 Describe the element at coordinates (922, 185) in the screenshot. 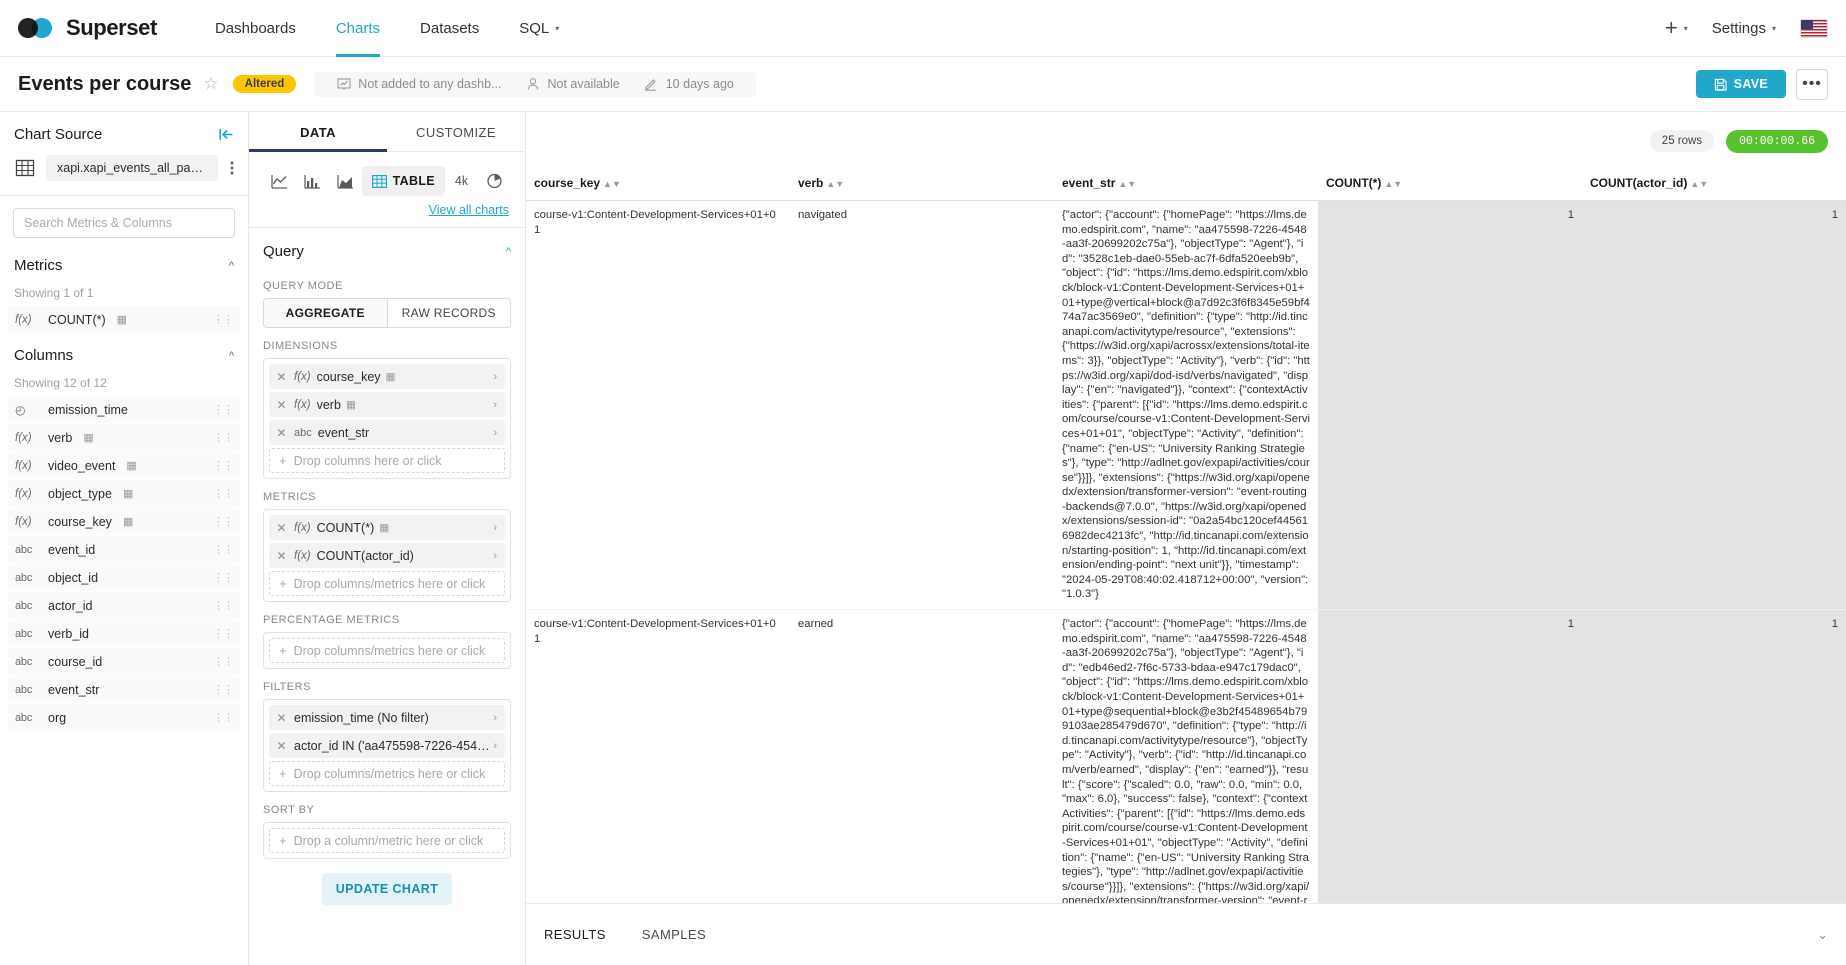

I see `column-header-verb: verb ▲▼` at that location.